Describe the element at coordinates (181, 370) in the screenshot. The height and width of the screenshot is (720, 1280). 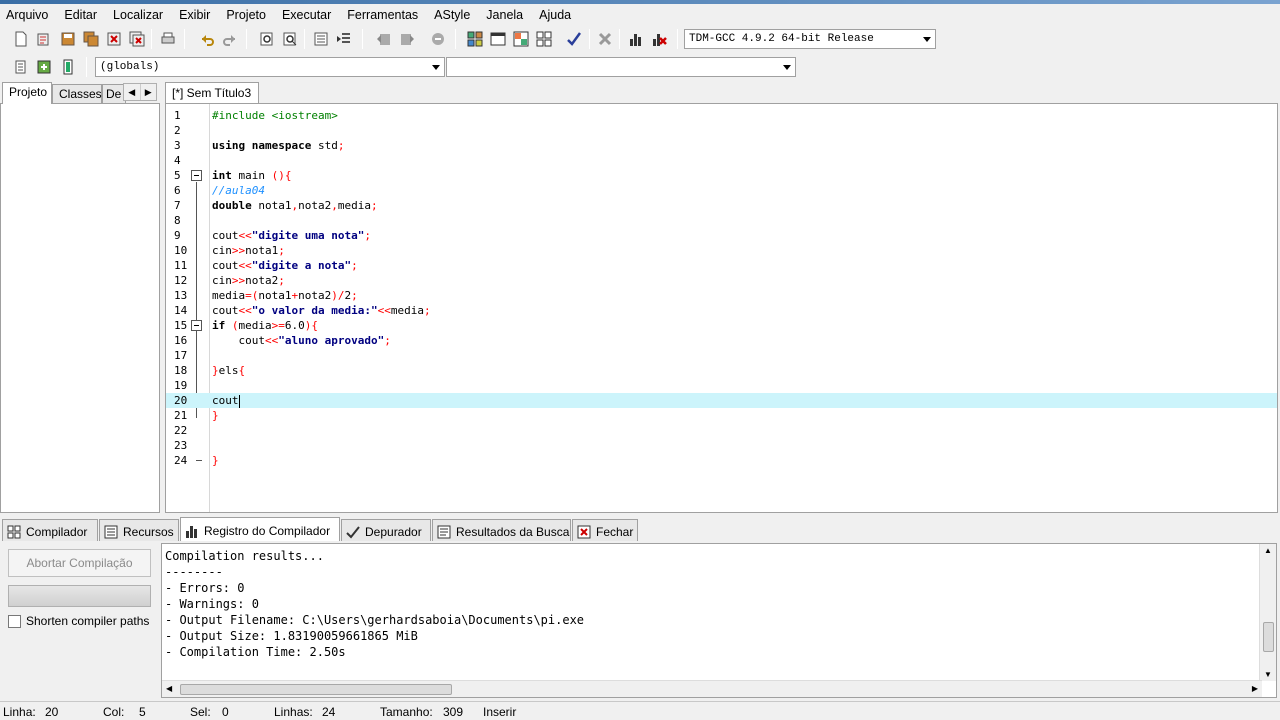
I see `line-number: 18` at that location.